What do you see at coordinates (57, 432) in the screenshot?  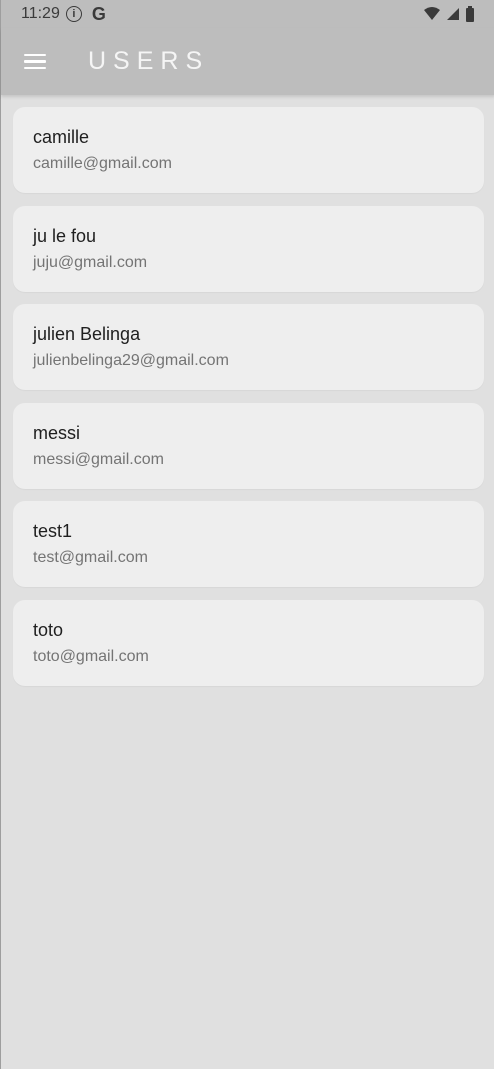 I see `user-name: messi` at bounding box center [57, 432].